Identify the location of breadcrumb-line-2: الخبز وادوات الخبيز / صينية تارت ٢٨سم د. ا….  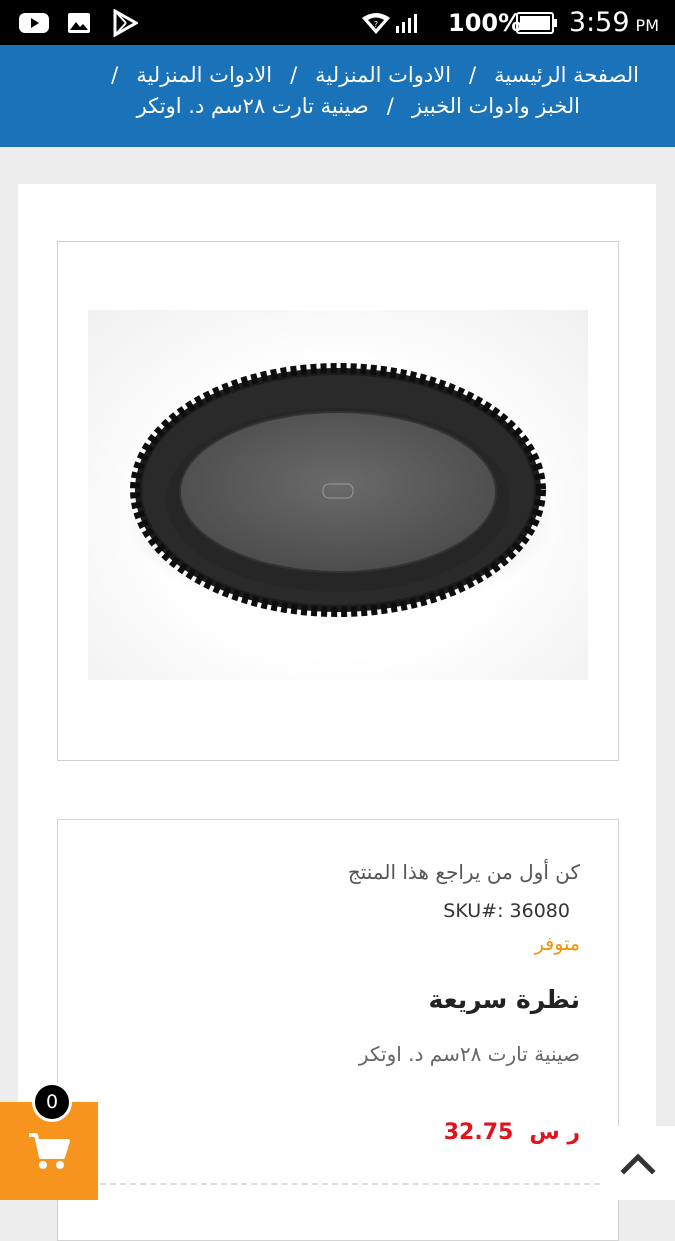
(358, 106).